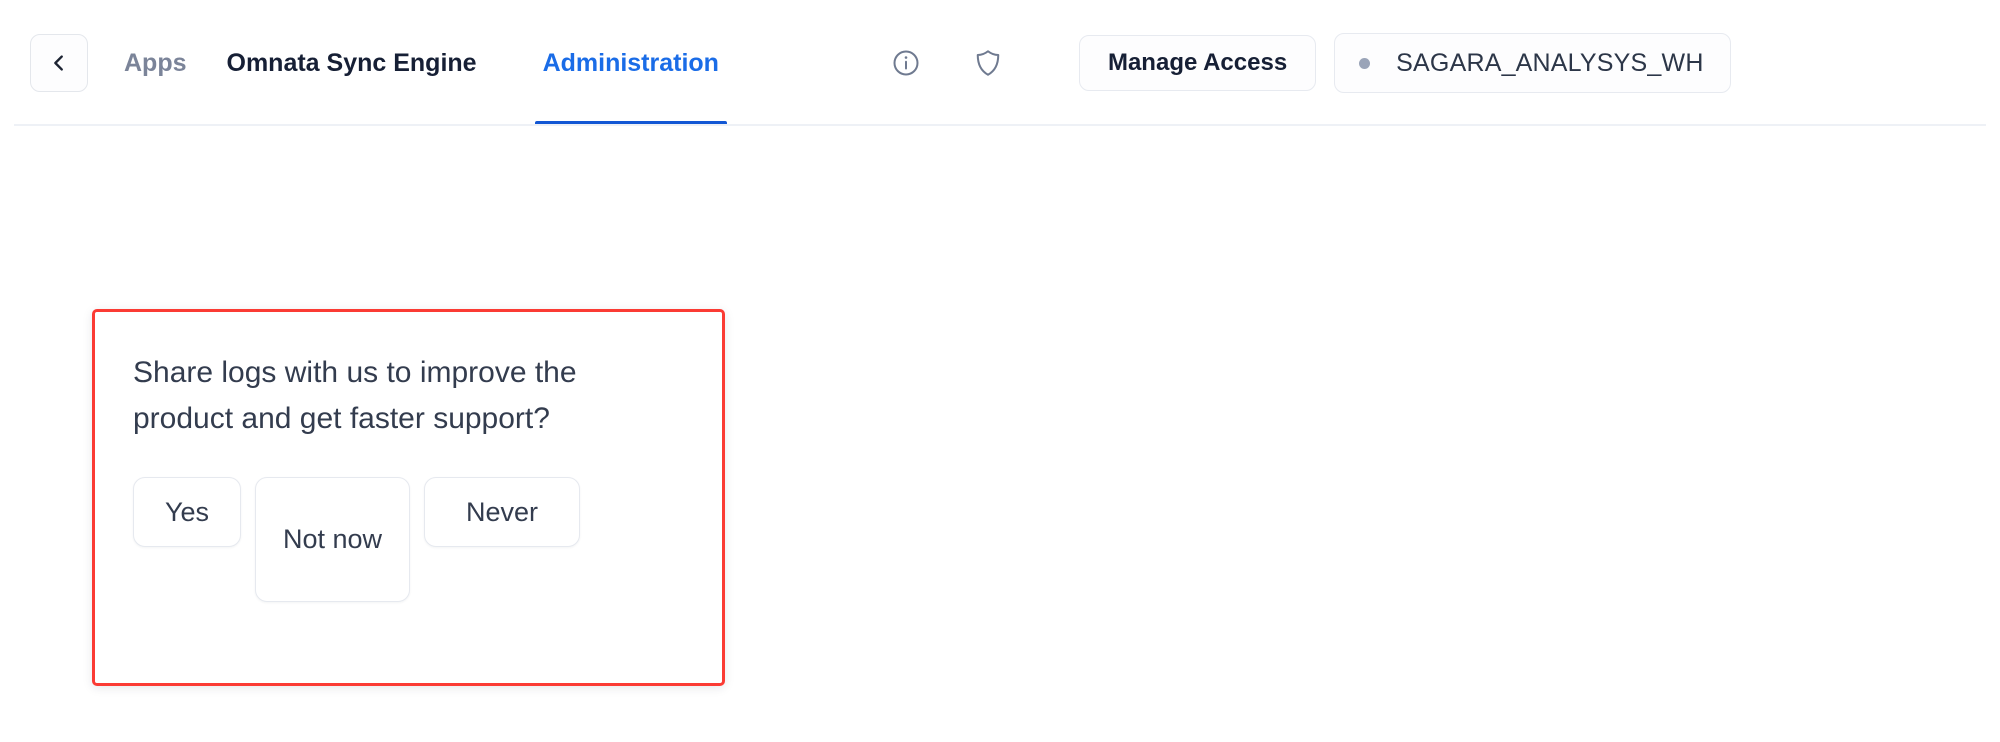  Describe the element at coordinates (187, 512) in the screenshot. I see `consent-yes-button: Yes` at that location.